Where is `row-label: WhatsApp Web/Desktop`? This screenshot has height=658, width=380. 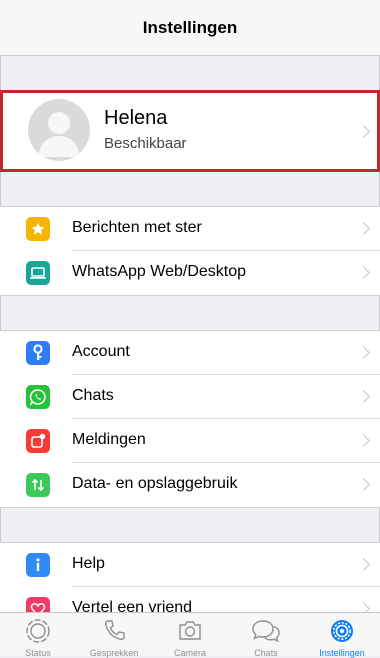 row-label: WhatsApp Web/Desktop is located at coordinates (159, 271).